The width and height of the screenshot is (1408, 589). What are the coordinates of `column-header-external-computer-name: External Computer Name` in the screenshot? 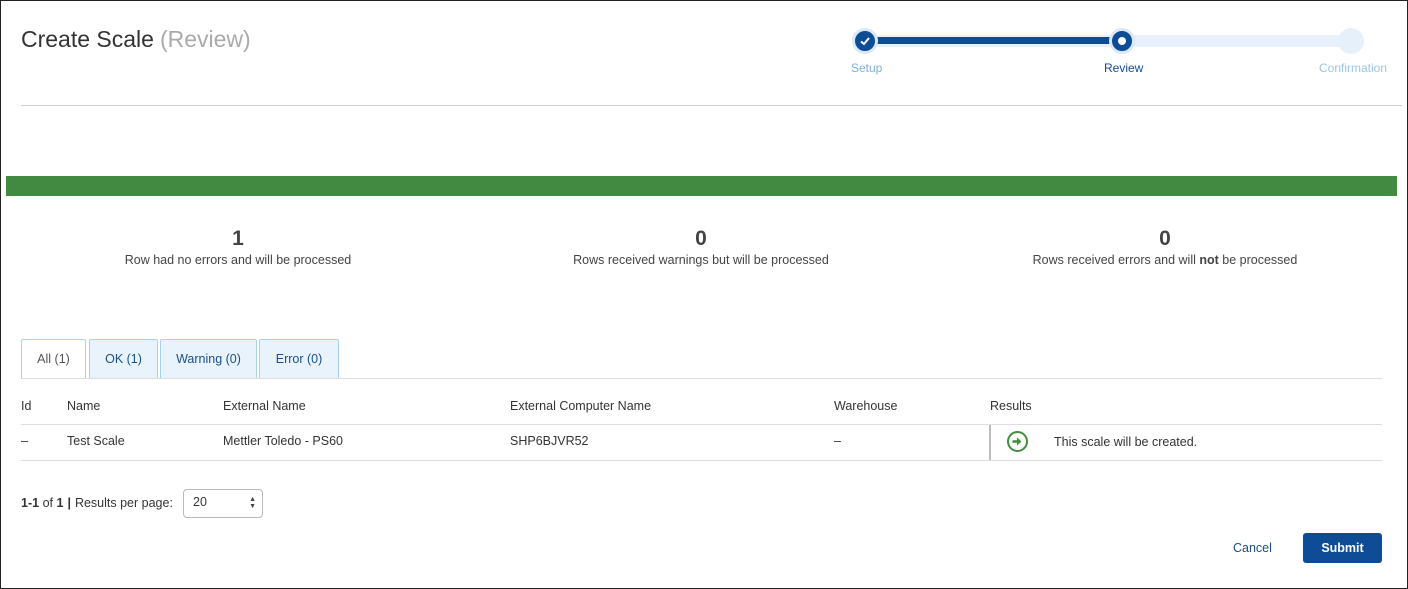 It's located at (581, 406).